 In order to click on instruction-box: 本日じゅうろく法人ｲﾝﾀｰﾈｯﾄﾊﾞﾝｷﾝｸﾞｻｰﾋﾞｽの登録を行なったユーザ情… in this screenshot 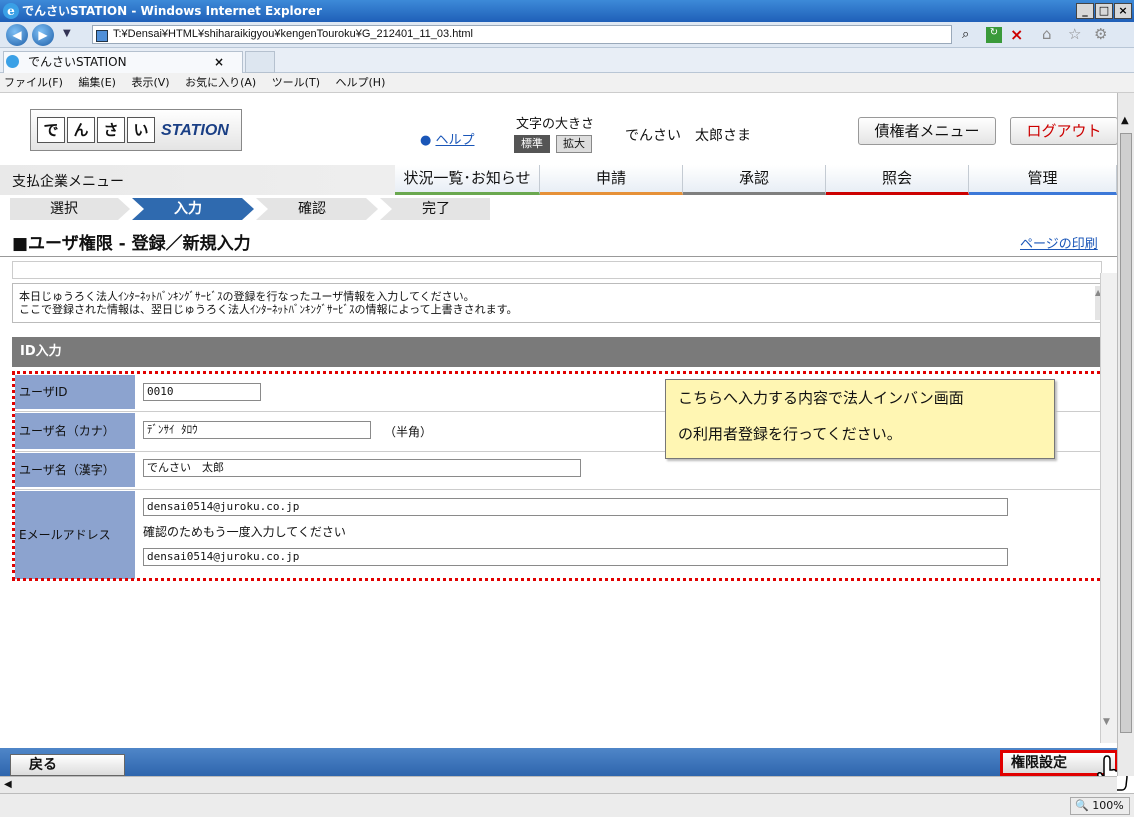, I will do `click(557, 303)`.